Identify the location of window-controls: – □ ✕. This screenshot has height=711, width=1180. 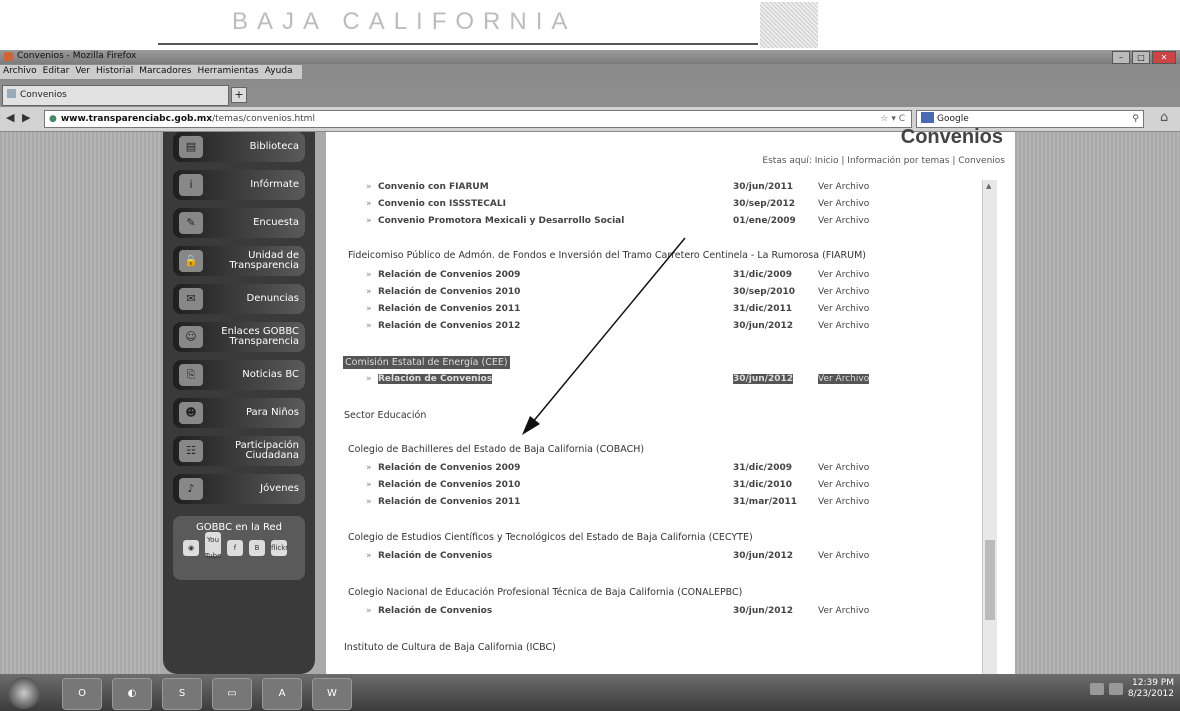
(1144, 57).